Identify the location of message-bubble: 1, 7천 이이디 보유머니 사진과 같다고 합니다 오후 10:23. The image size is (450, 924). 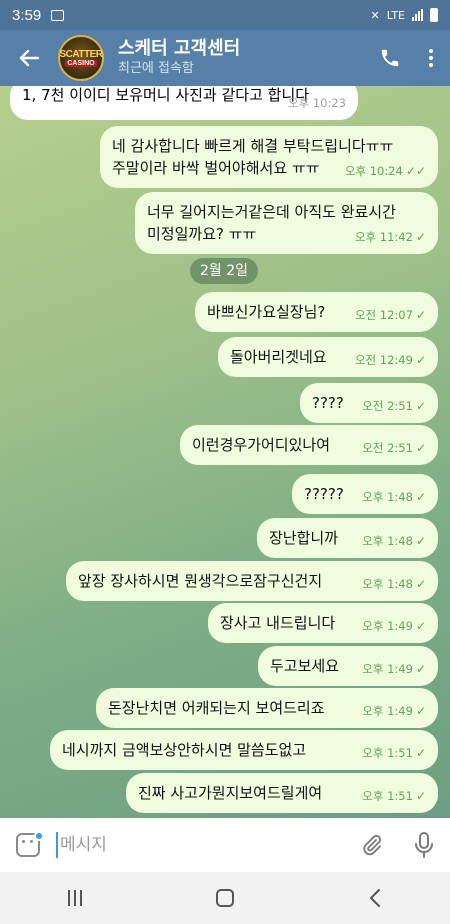
(184, 103).